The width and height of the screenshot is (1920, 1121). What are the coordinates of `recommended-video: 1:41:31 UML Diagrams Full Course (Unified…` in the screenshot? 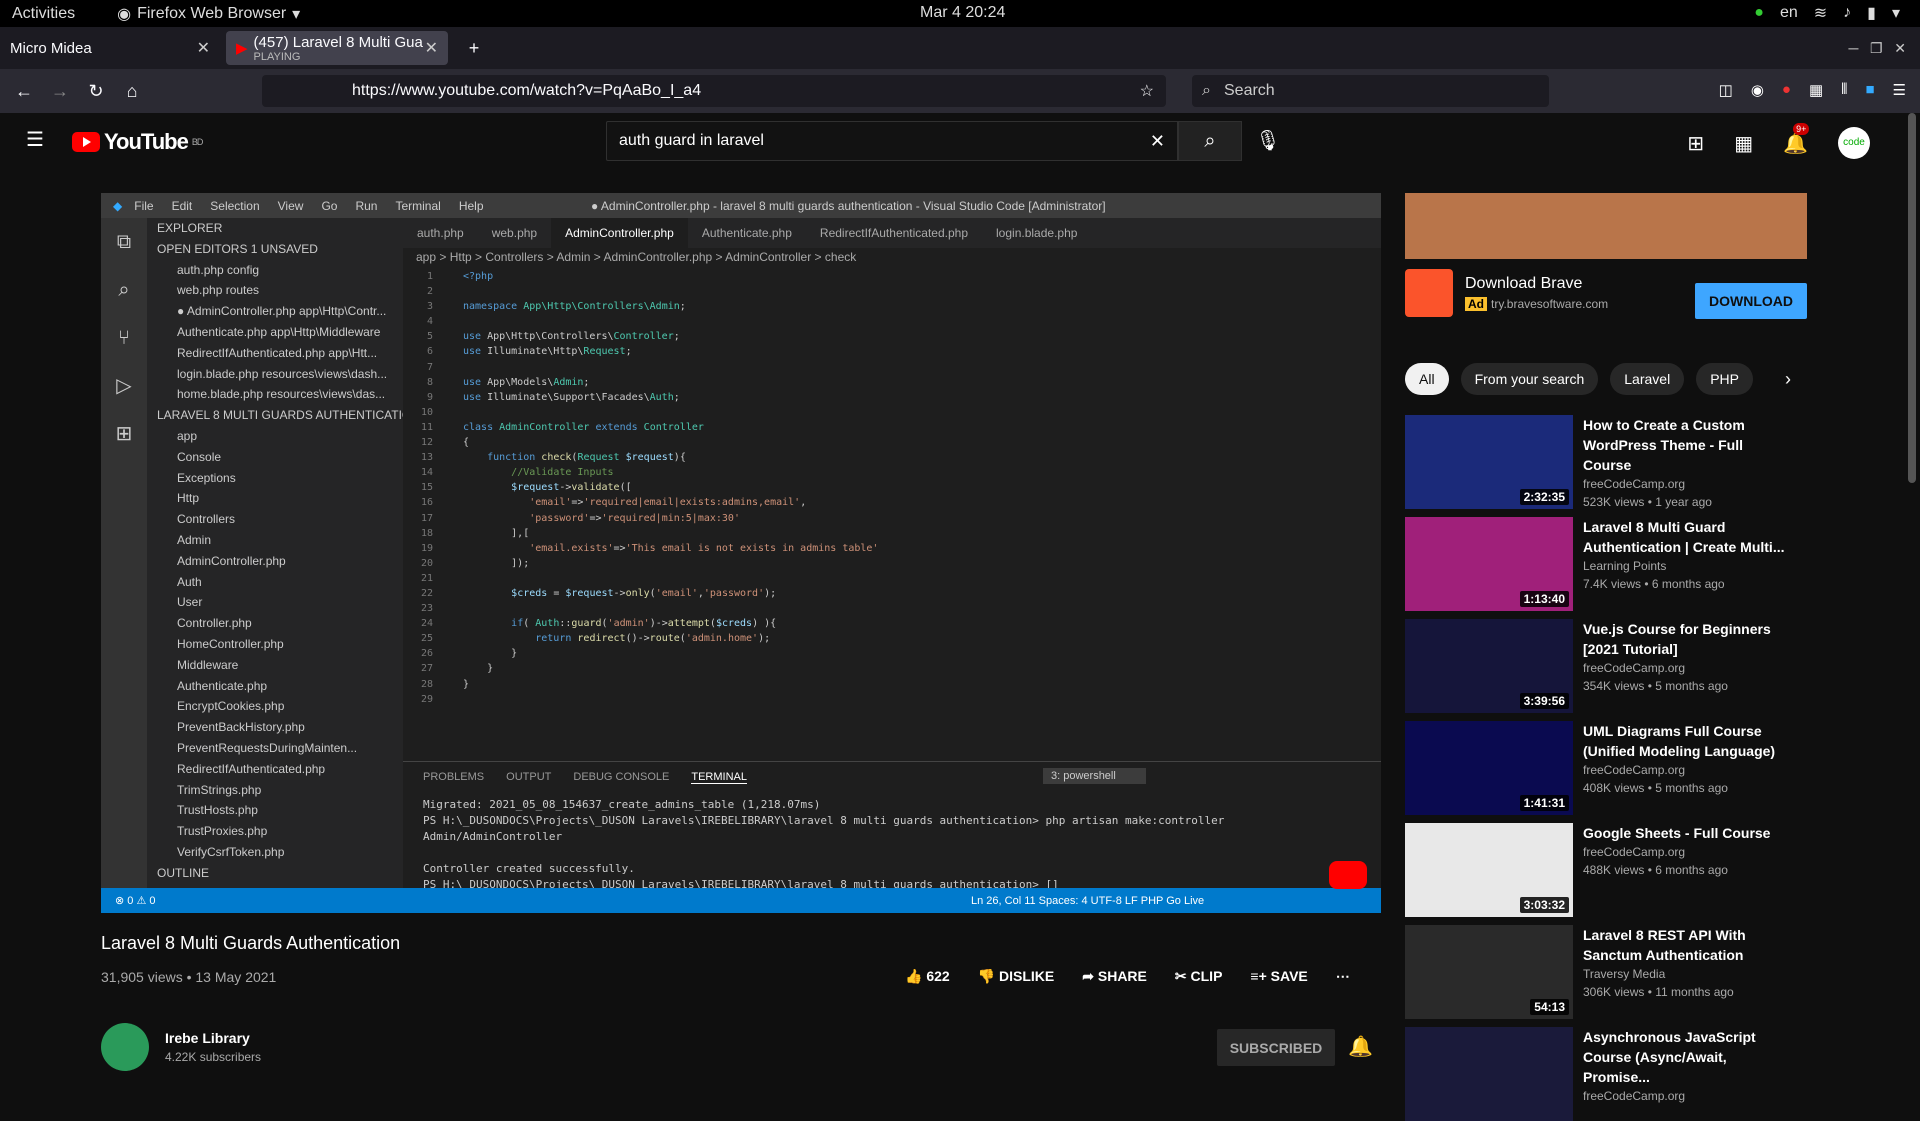 It's located at (1655, 768).